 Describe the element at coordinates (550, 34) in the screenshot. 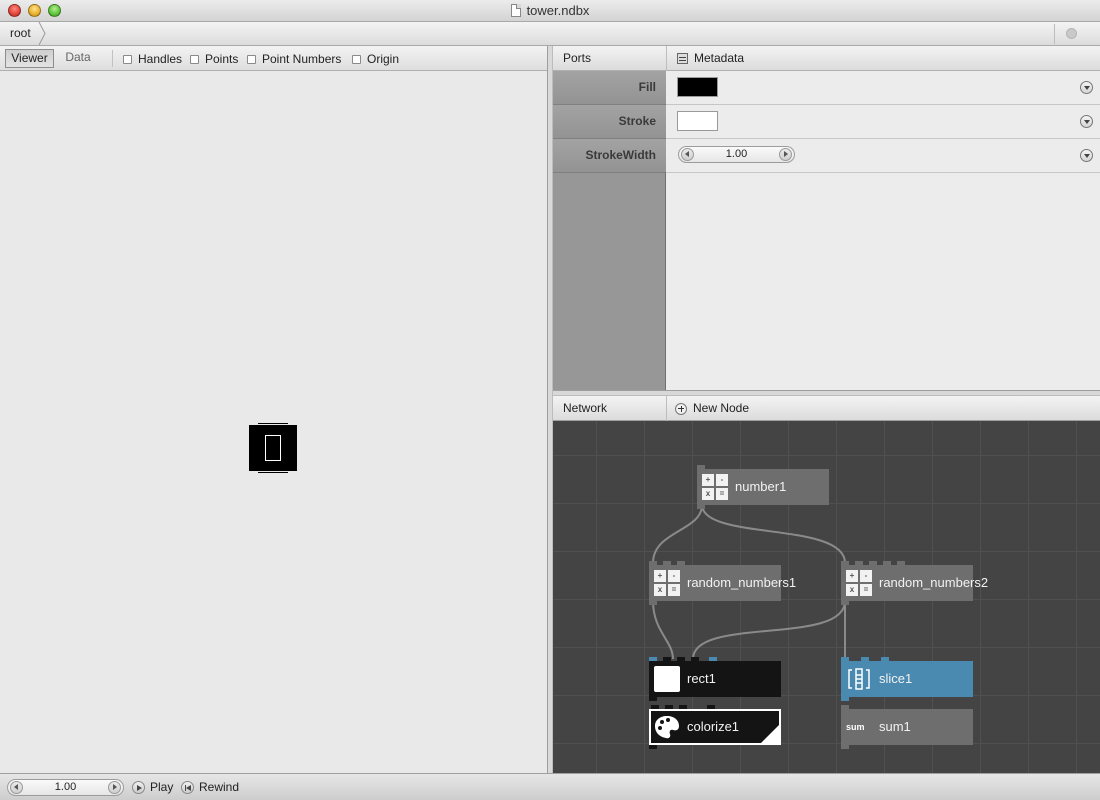

I see `breadcrumb: root` at that location.